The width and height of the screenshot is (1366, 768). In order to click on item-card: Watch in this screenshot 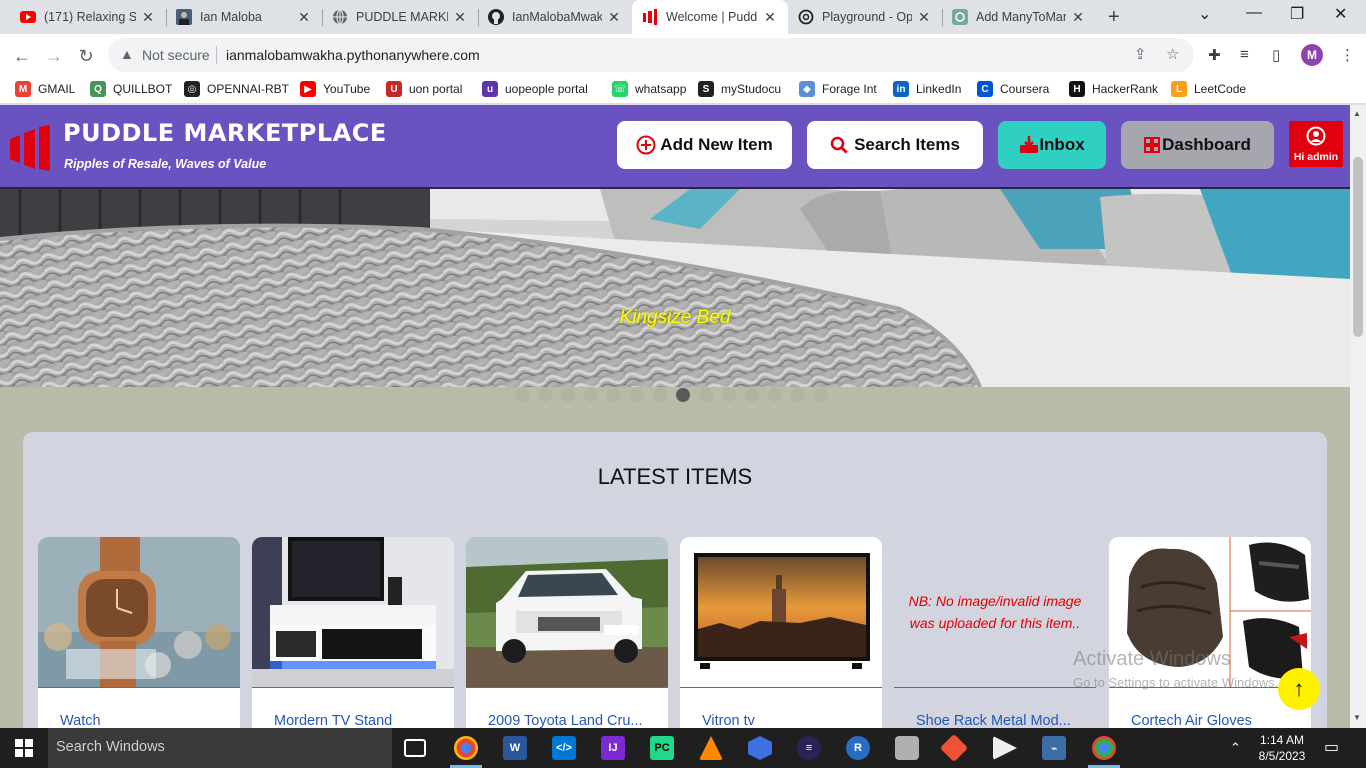, I will do `click(139, 632)`.